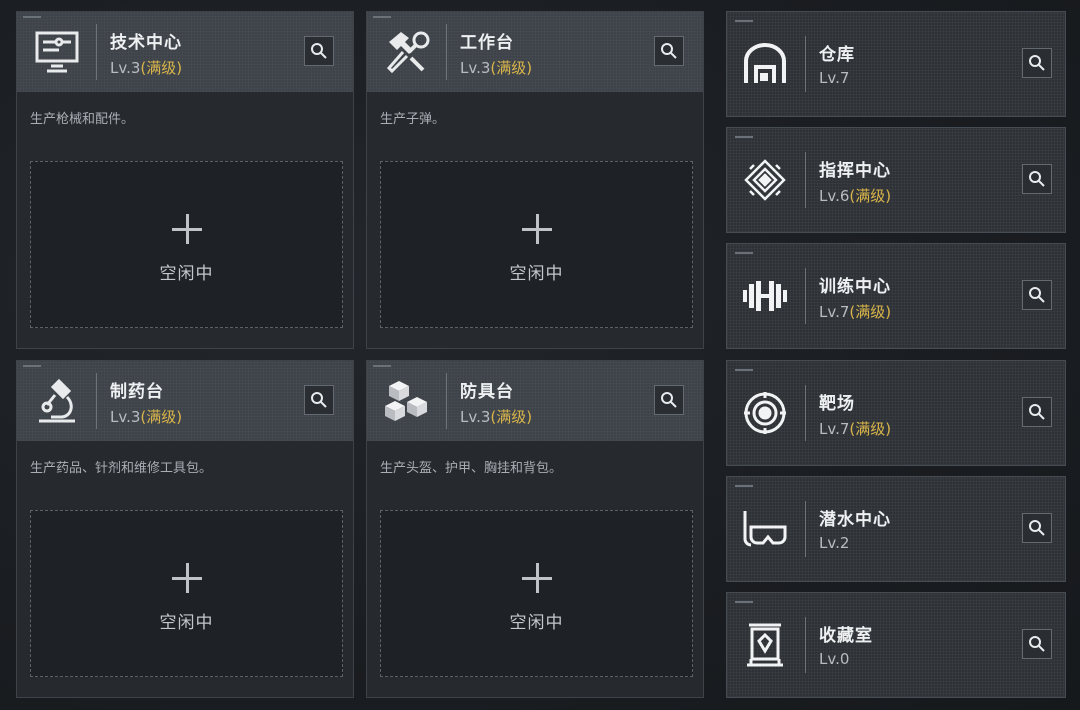  What do you see at coordinates (765, 413) in the screenshot?
I see `target-icon` at bounding box center [765, 413].